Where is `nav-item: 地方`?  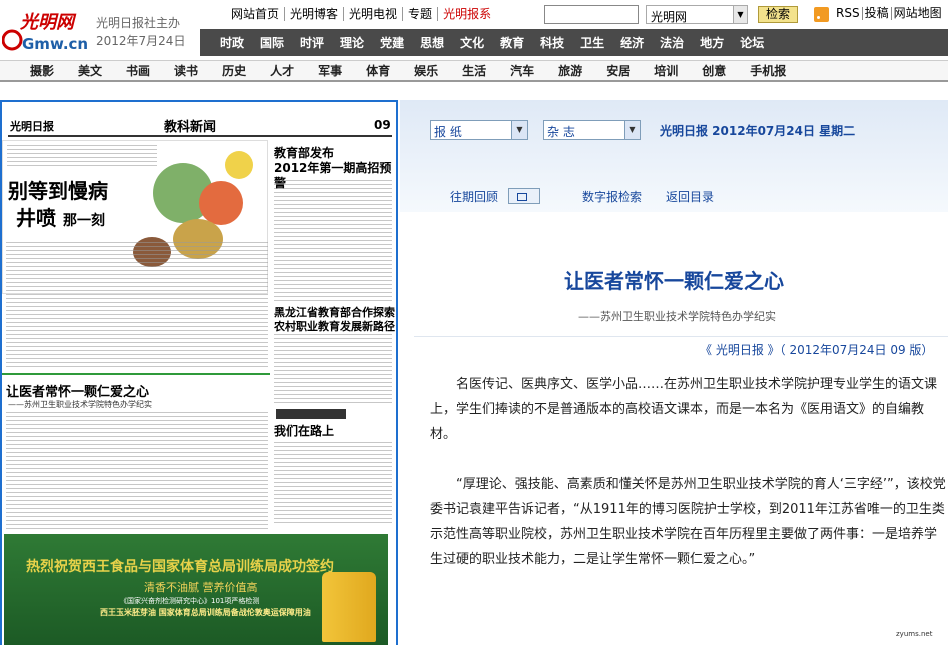
nav-item: 地方 is located at coordinates (712, 42).